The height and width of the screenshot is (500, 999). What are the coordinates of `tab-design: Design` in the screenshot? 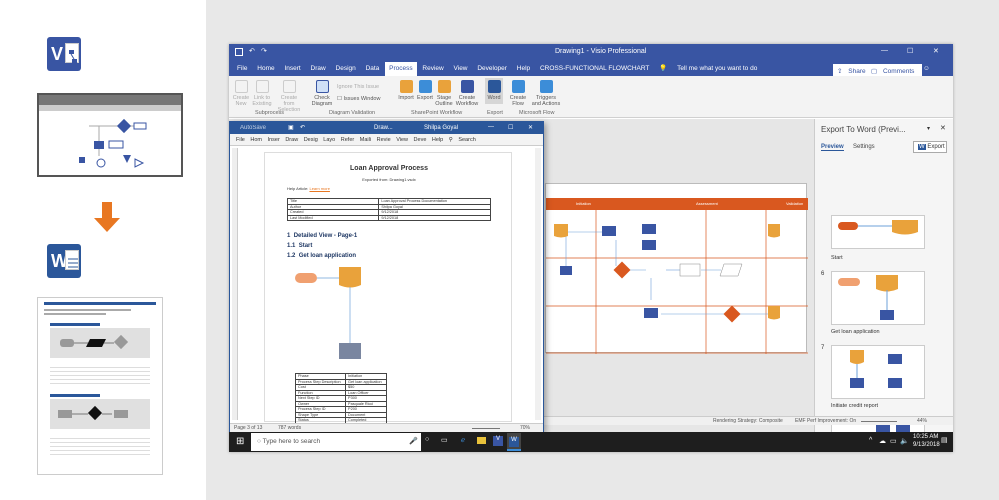 It's located at (346, 69).